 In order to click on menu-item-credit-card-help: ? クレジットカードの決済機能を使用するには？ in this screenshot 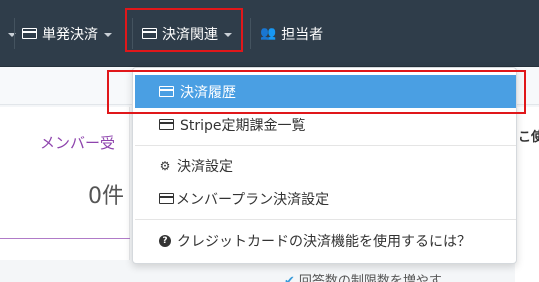, I will do `click(325, 240)`.